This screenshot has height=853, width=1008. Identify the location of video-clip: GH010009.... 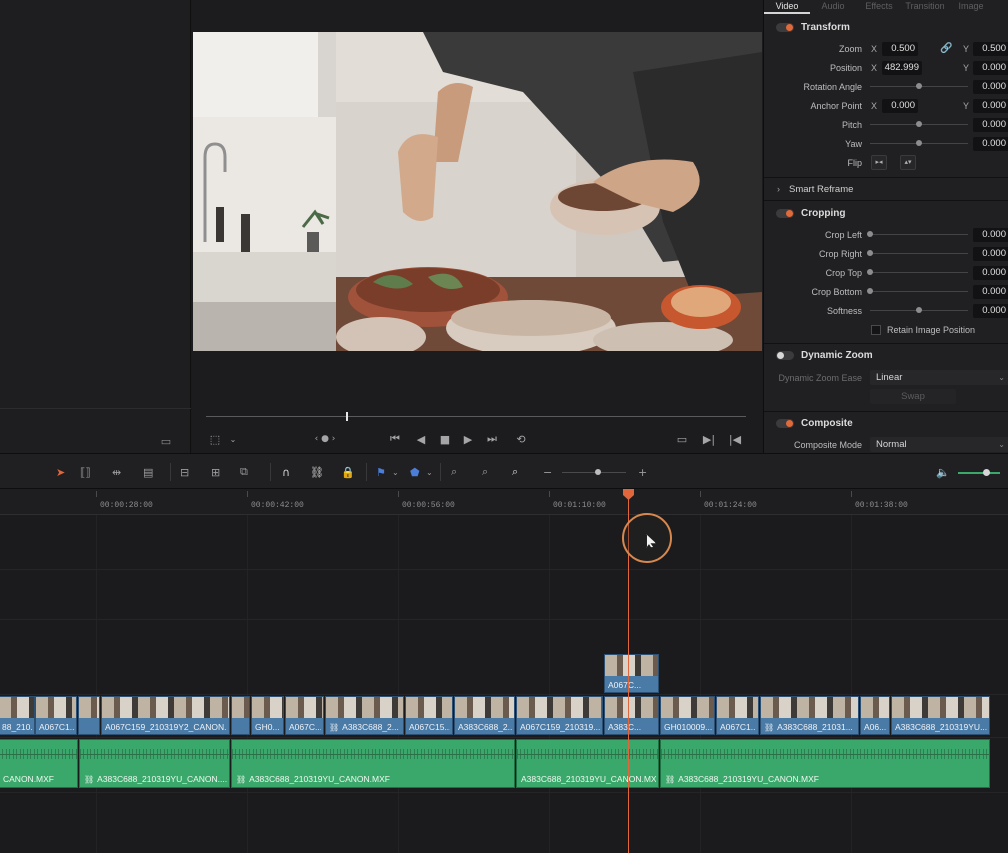
(687, 715).